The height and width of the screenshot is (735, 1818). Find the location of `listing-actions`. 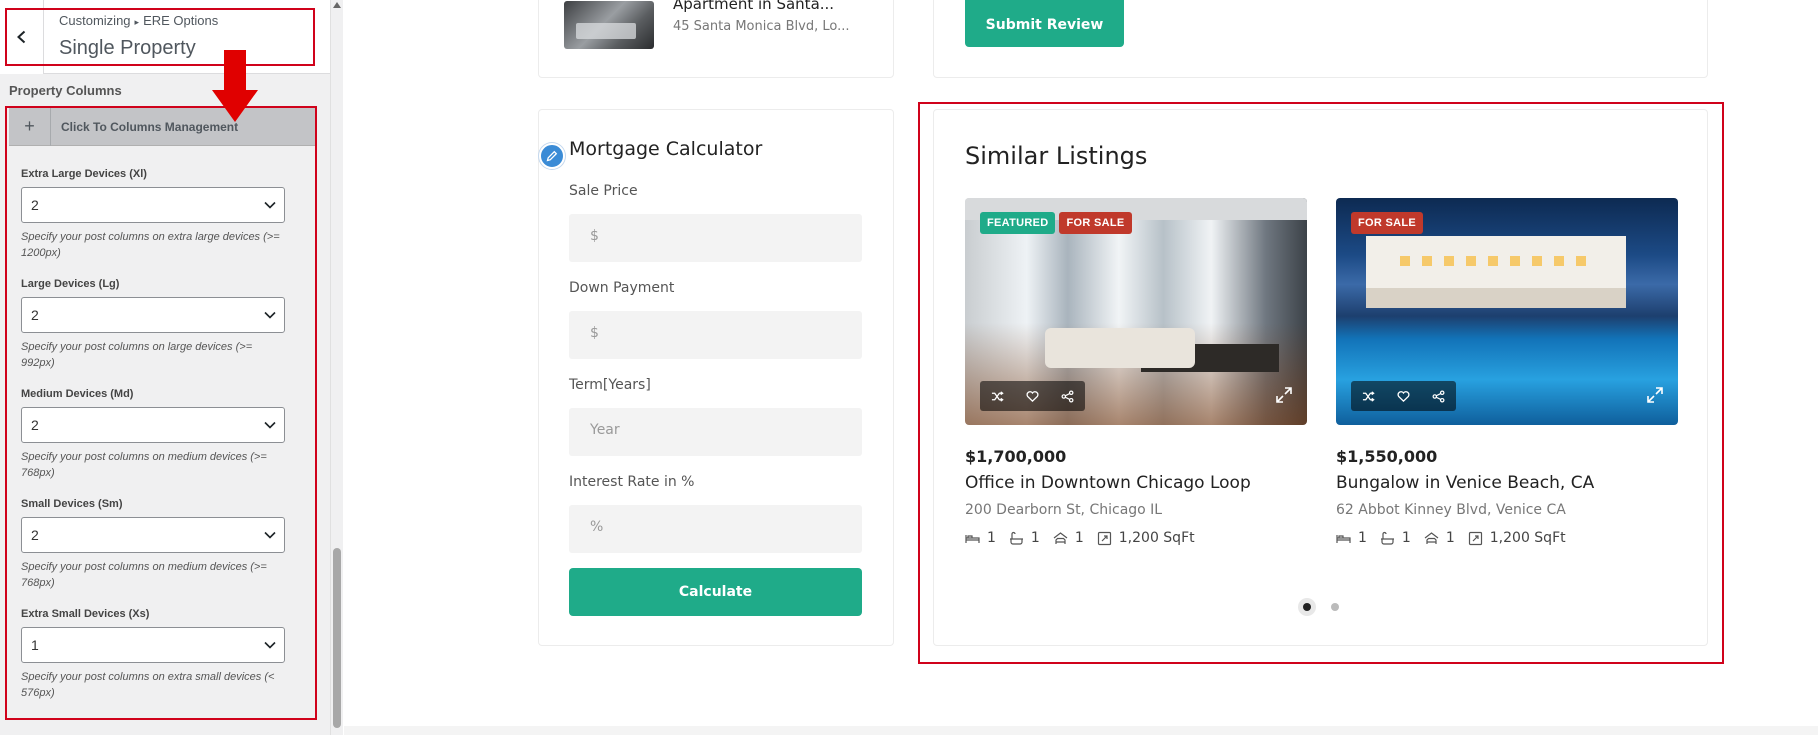

listing-actions is located at coordinates (1403, 396).